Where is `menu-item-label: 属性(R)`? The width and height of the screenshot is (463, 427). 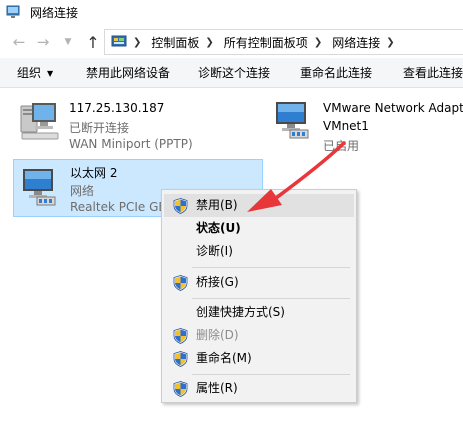 menu-item-label: 属性(R) is located at coordinates (217, 388).